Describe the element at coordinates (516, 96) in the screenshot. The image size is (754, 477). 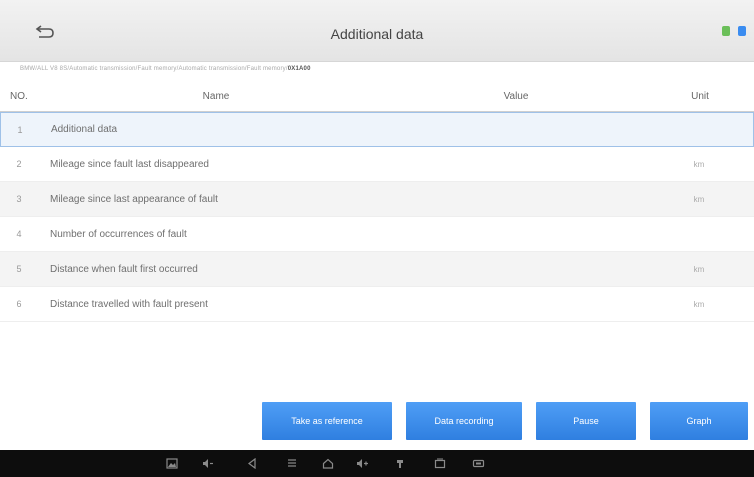
I see `column-value: Value` at that location.